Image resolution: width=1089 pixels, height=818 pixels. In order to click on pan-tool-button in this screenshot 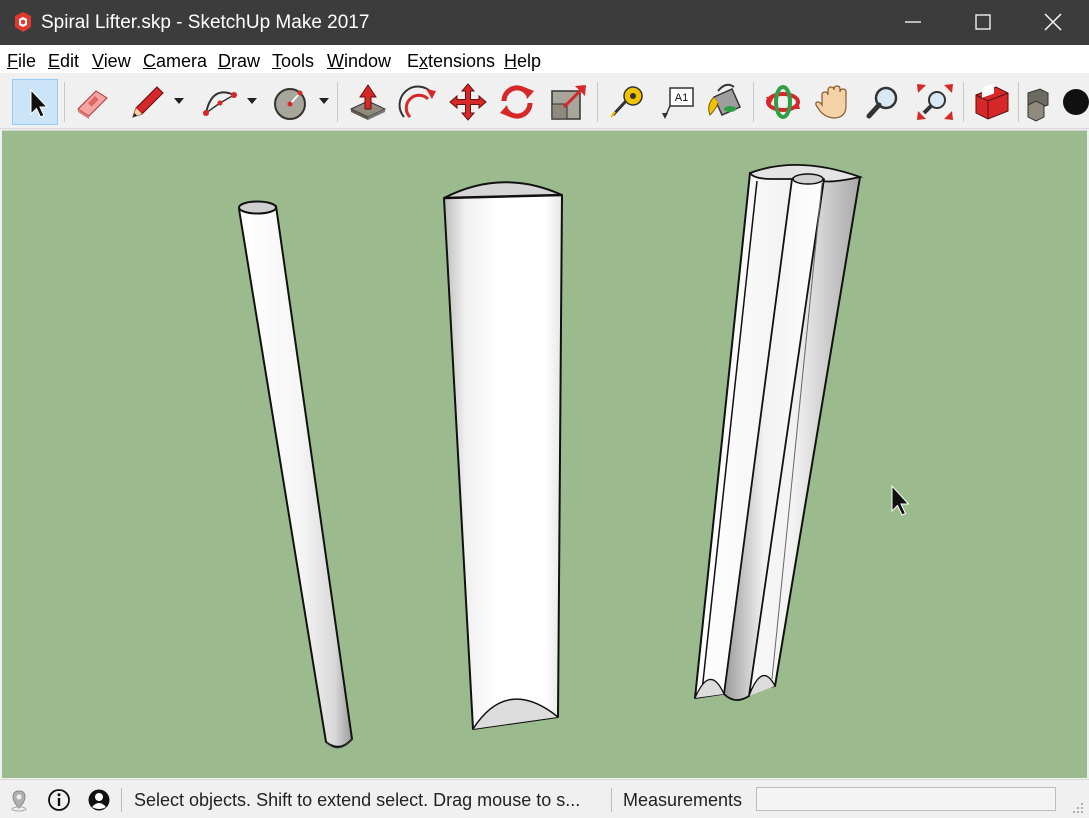, I will do `click(833, 102)`.